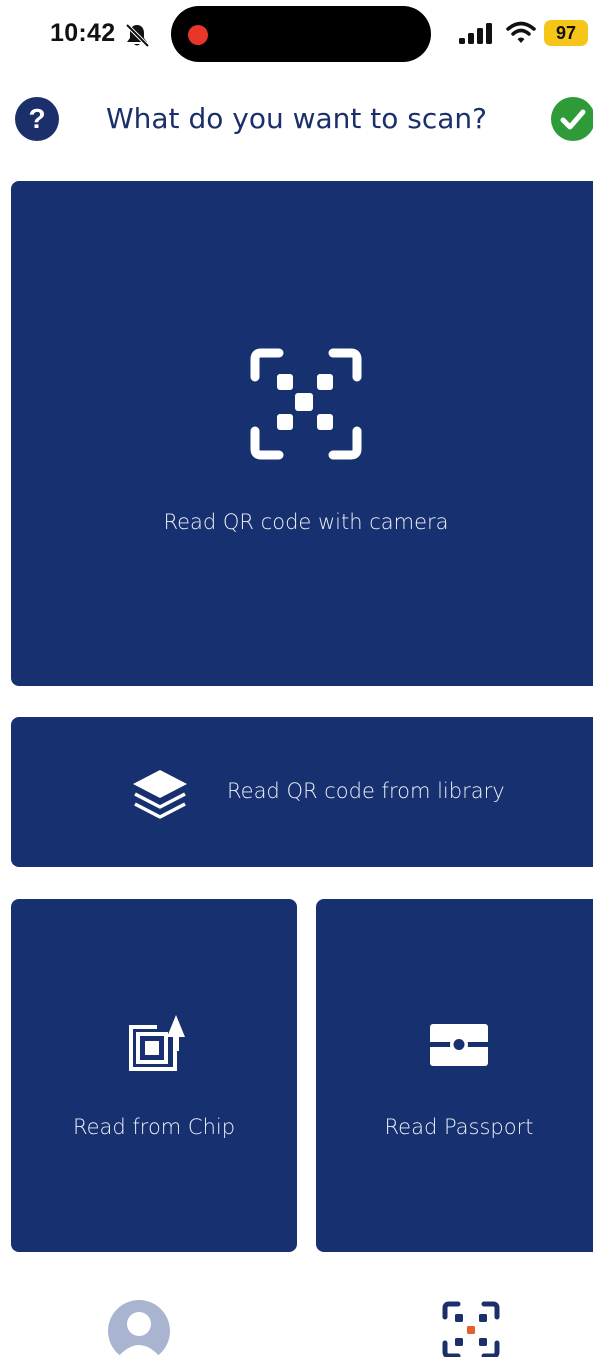 The height and width of the screenshot is (1357, 593). What do you see at coordinates (296, 118) in the screenshot?
I see `page-title: What do you want to scan?` at bounding box center [296, 118].